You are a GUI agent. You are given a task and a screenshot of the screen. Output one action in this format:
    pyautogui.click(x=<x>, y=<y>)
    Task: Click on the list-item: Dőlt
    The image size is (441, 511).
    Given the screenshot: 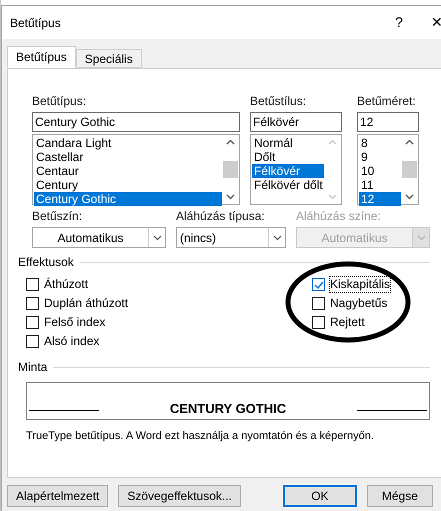 What is the action you would take?
    pyautogui.click(x=288, y=157)
    